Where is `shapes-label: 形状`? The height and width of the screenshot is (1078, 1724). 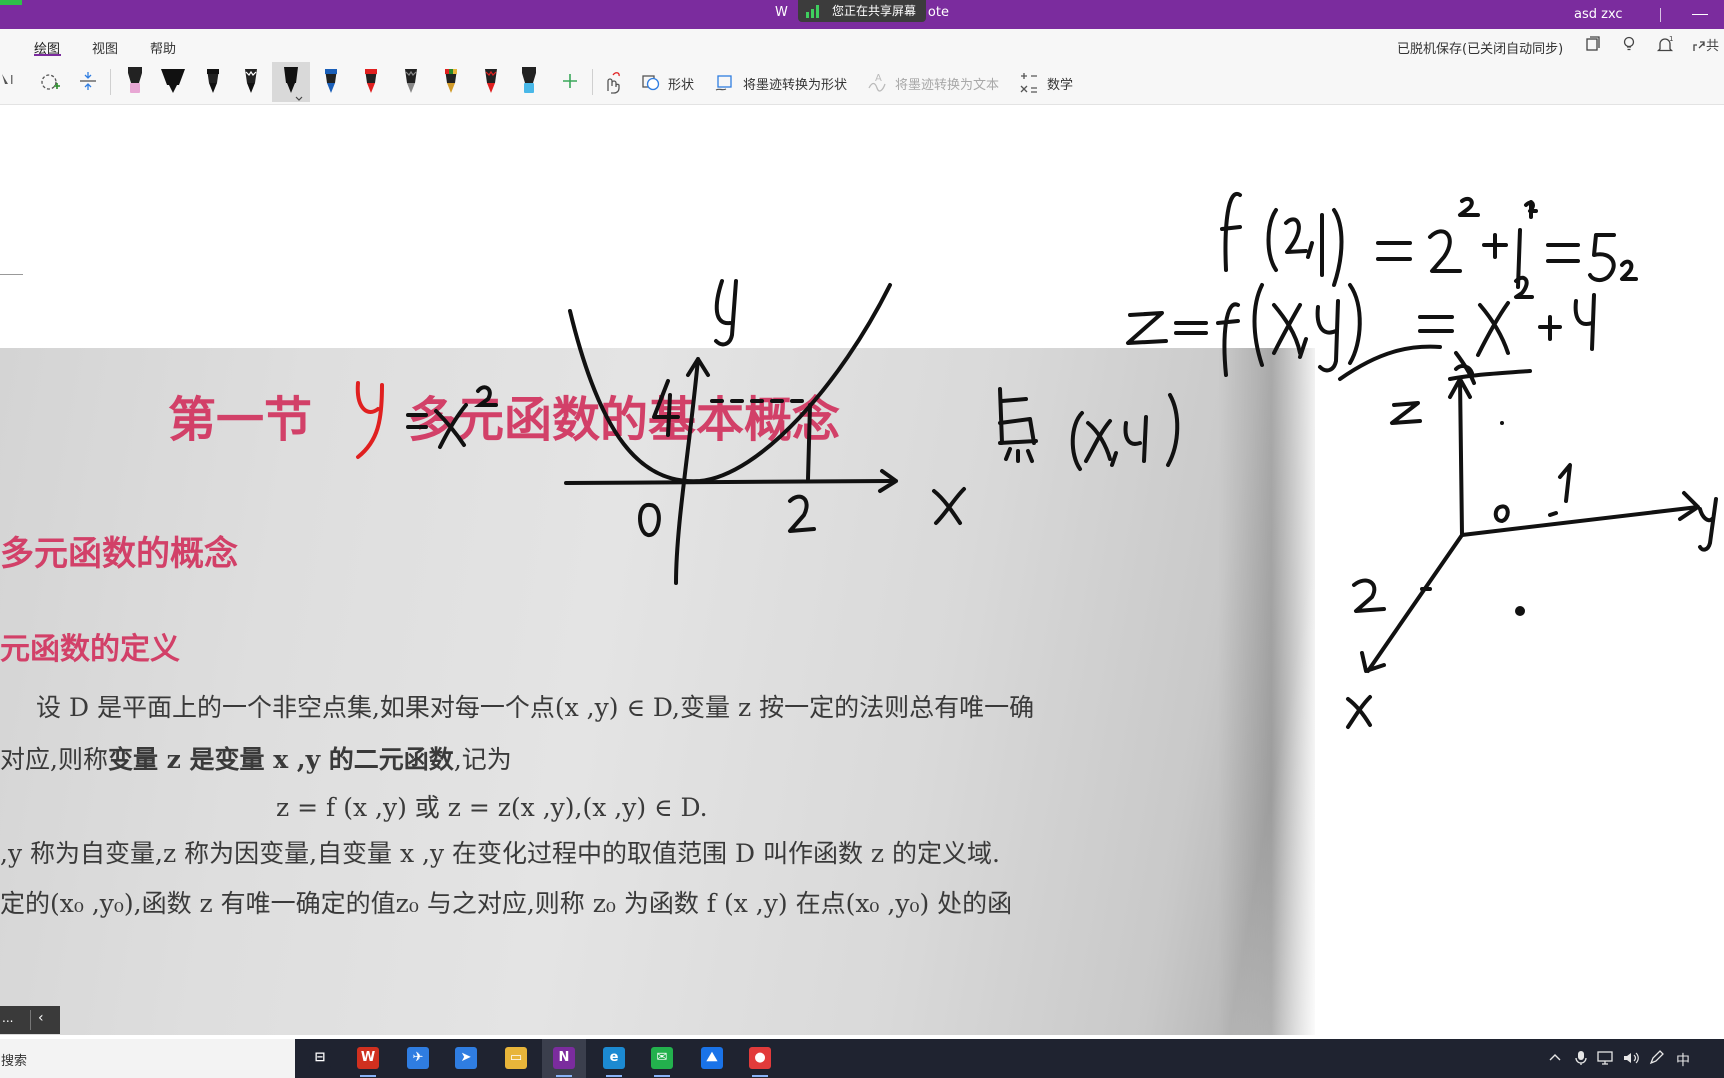
shapes-label: 形状 is located at coordinates (681, 83).